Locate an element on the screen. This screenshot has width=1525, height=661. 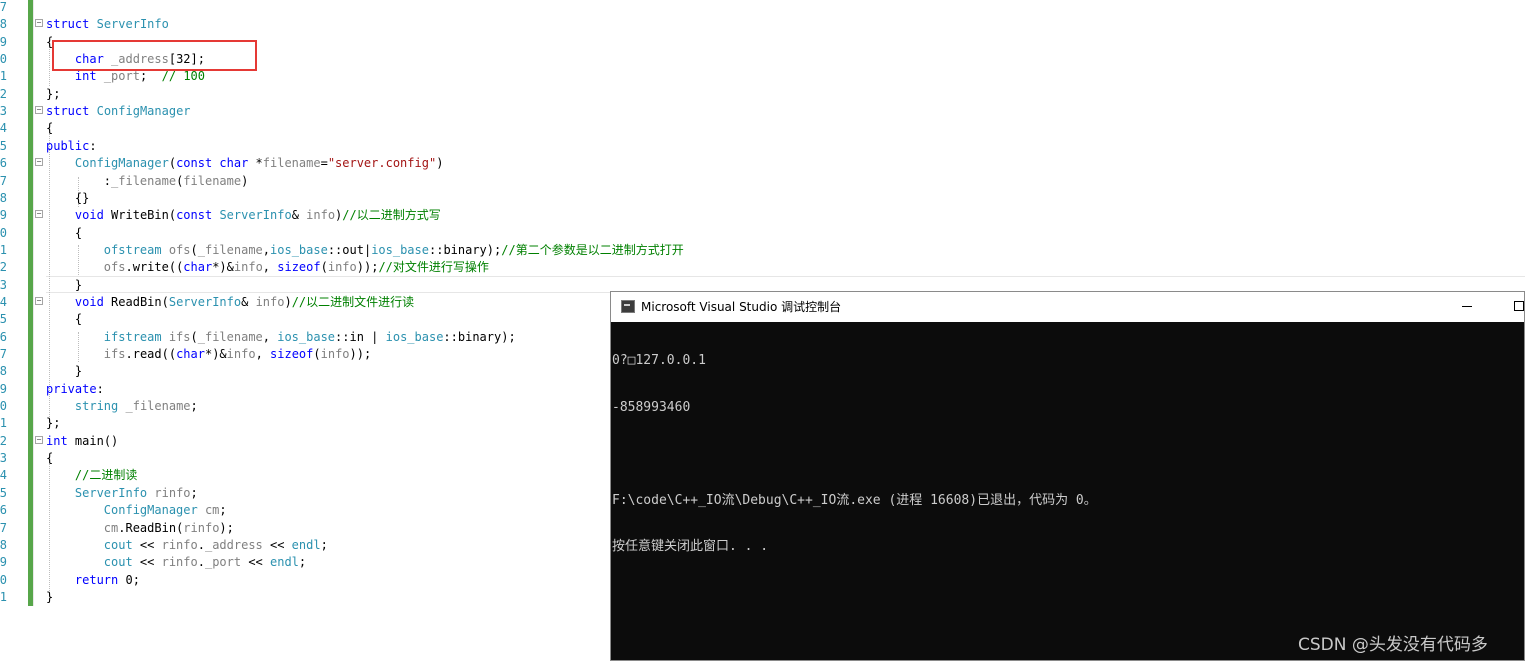
code-text: struct ConfigManager is located at coordinates (118, 111).